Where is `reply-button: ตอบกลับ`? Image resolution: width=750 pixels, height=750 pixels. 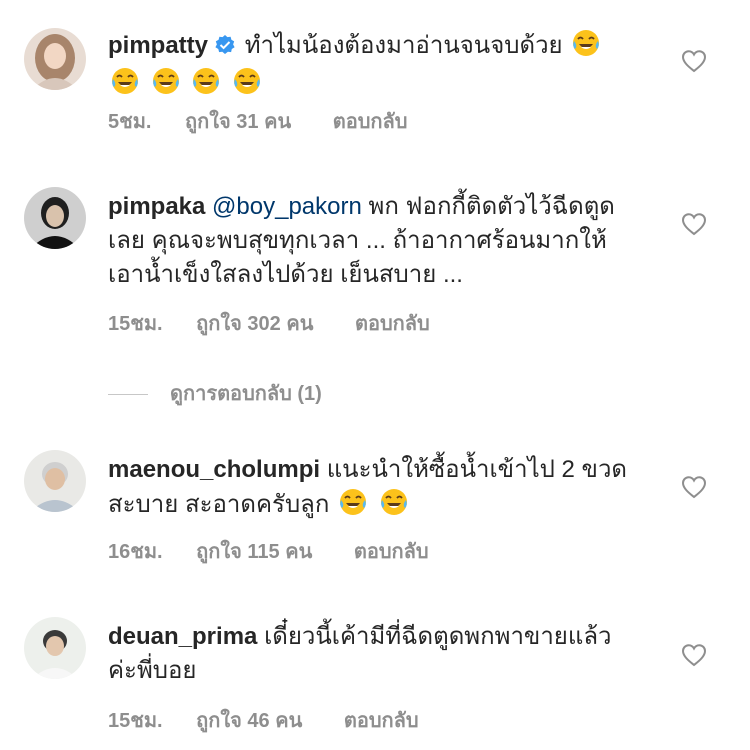 reply-button: ตอบกลับ is located at coordinates (381, 721).